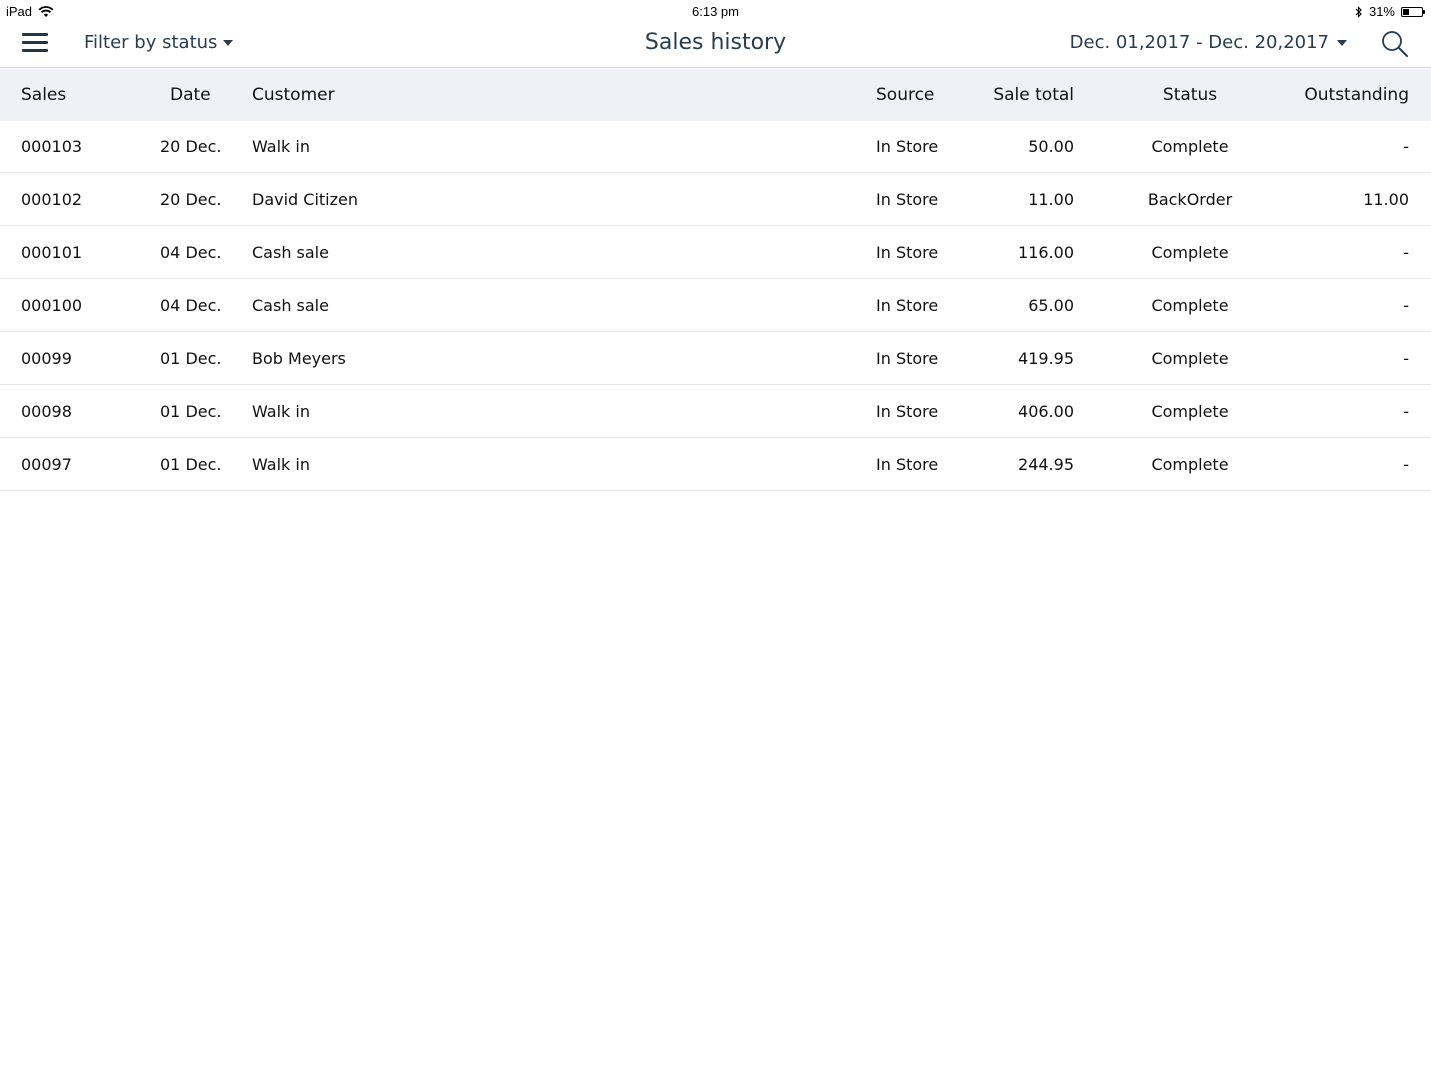 The image size is (1431, 1073). I want to click on cell-sale-total: 11.00, so click(1051, 199).